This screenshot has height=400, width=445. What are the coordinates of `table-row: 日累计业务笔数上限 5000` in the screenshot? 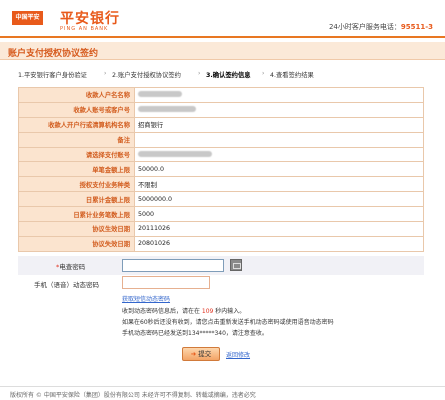 It's located at (221, 214).